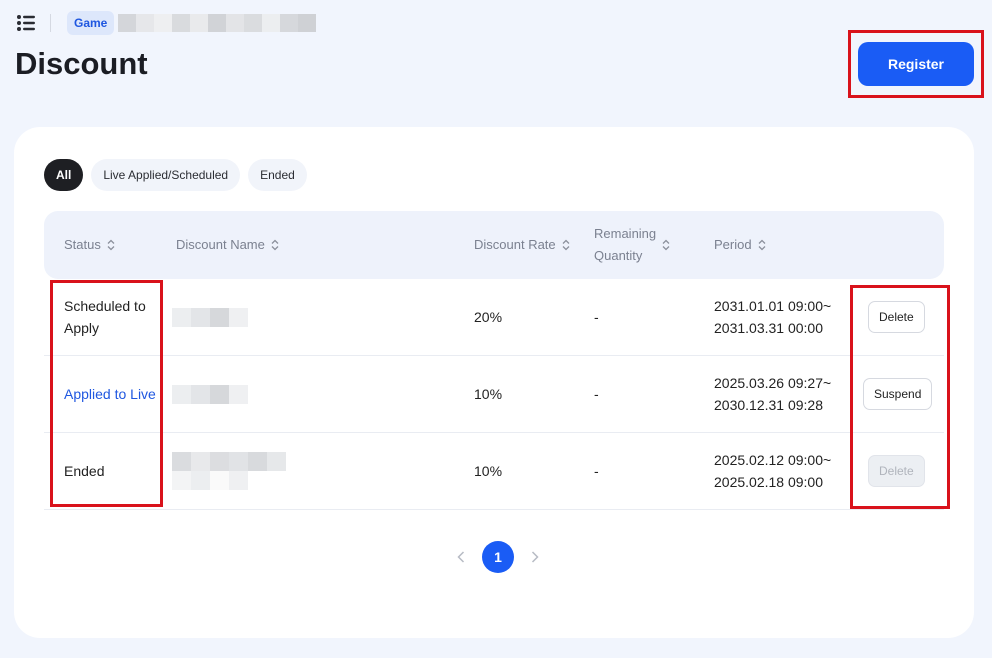 This screenshot has height=658, width=992. Describe the element at coordinates (773, 471) in the screenshot. I see `row-period: 2025.02.12 09:00~ 2025.02.18 09:00` at that location.